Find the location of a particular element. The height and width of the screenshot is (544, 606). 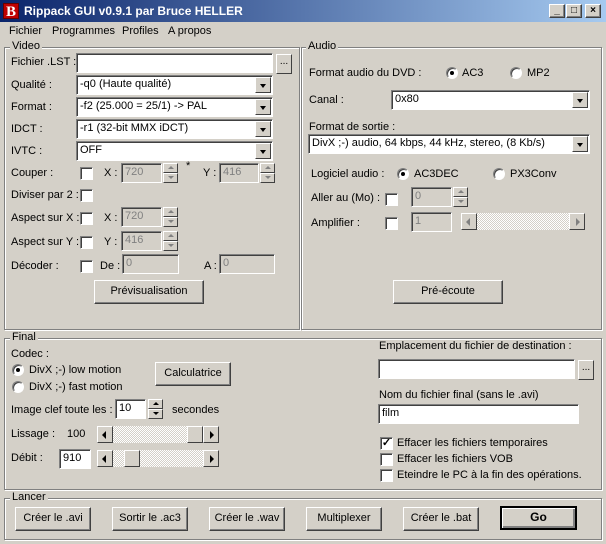

minimize-button: _ is located at coordinates (557, 11).